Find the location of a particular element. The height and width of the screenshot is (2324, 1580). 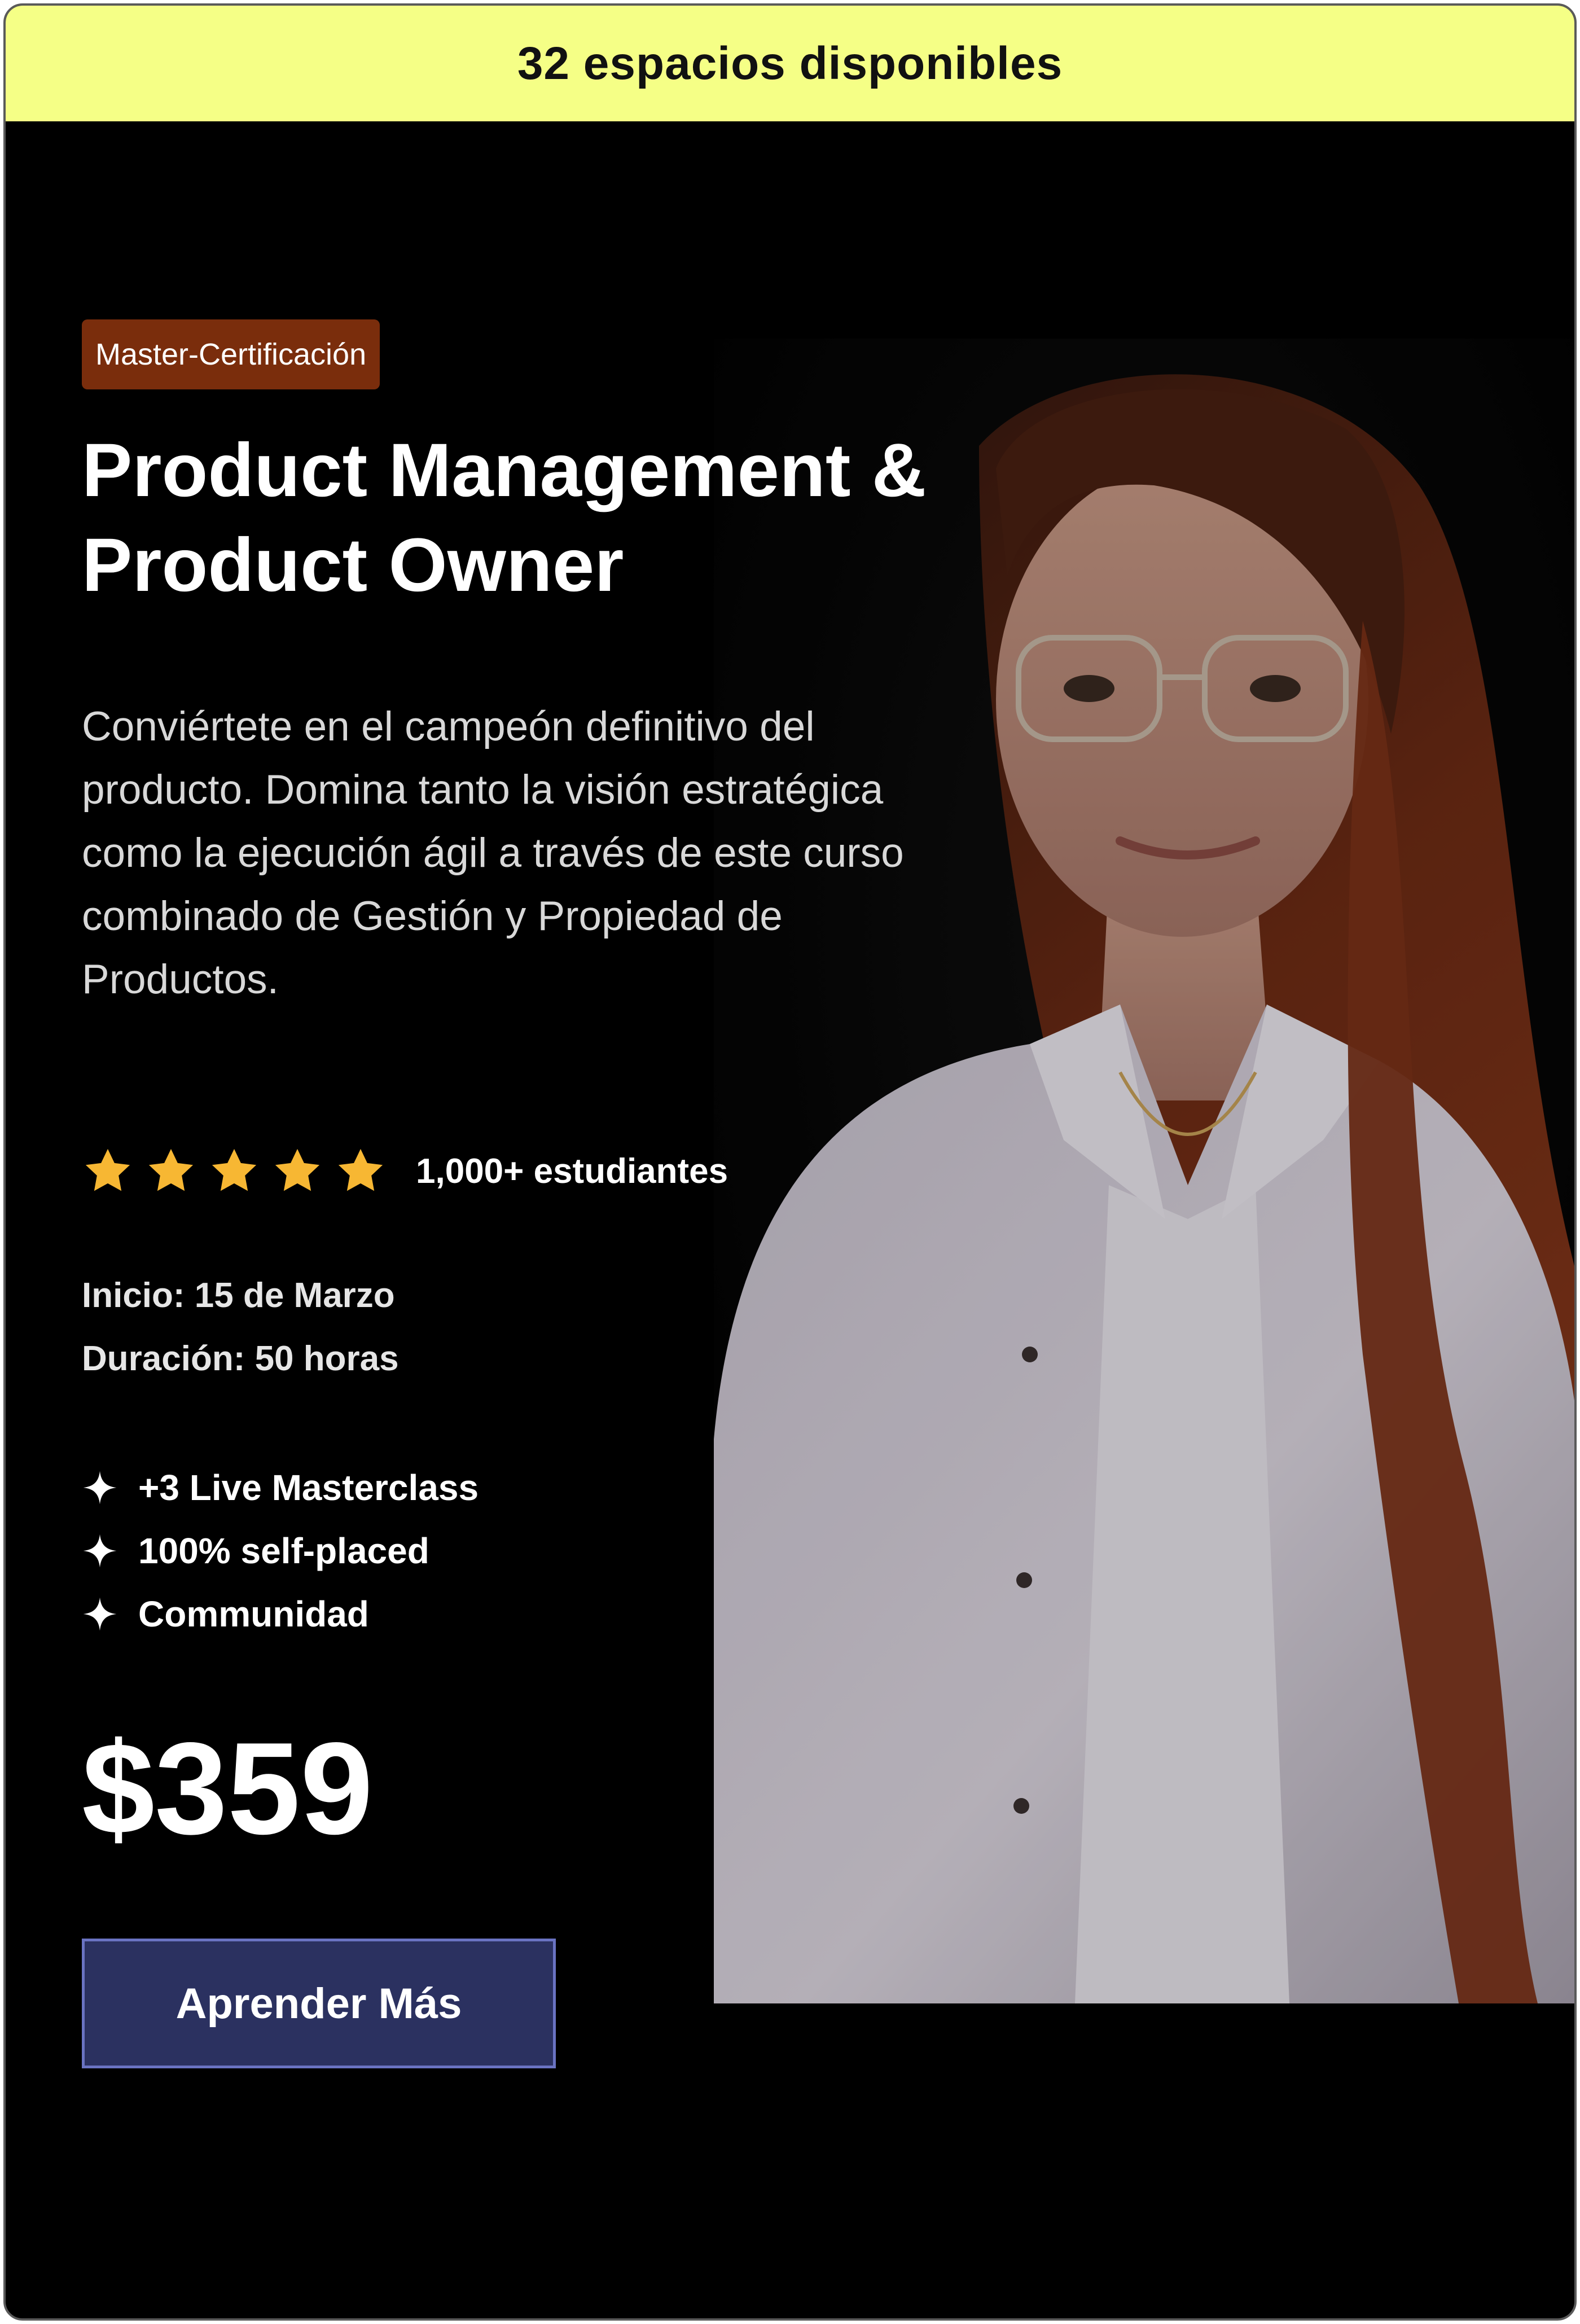

course-title: Product Management & Product Owner is located at coordinates (561, 518).